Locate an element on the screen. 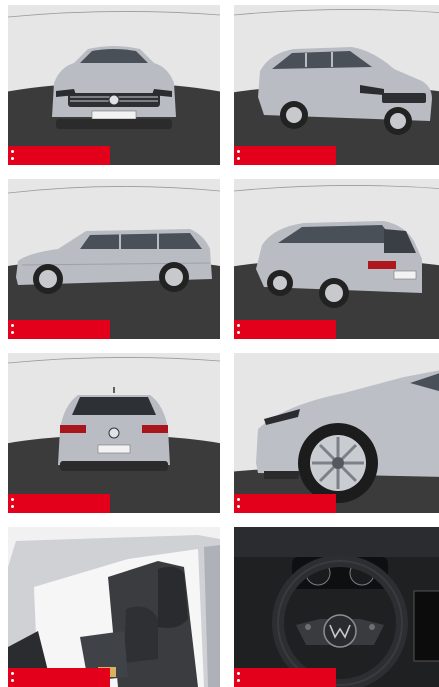 This screenshot has width=439, height=687. photo-tile-front-seats-interior is located at coordinates (114, 607).